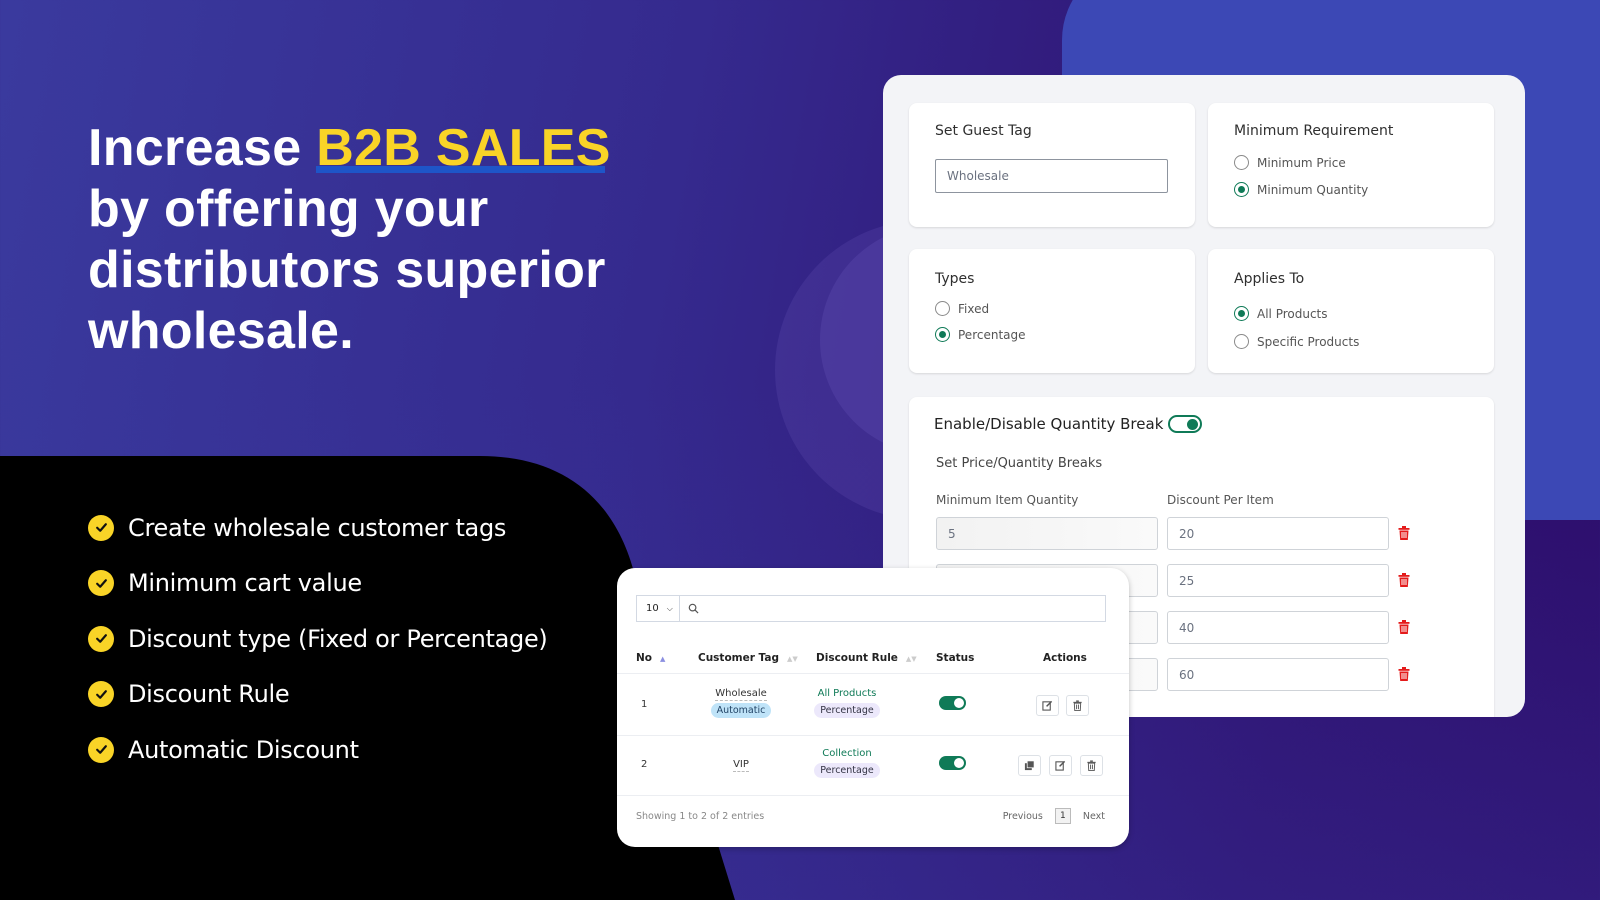 Image resolution: width=1600 pixels, height=900 pixels. I want to click on table-toolbar: 10 ⌵, so click(871, 608).